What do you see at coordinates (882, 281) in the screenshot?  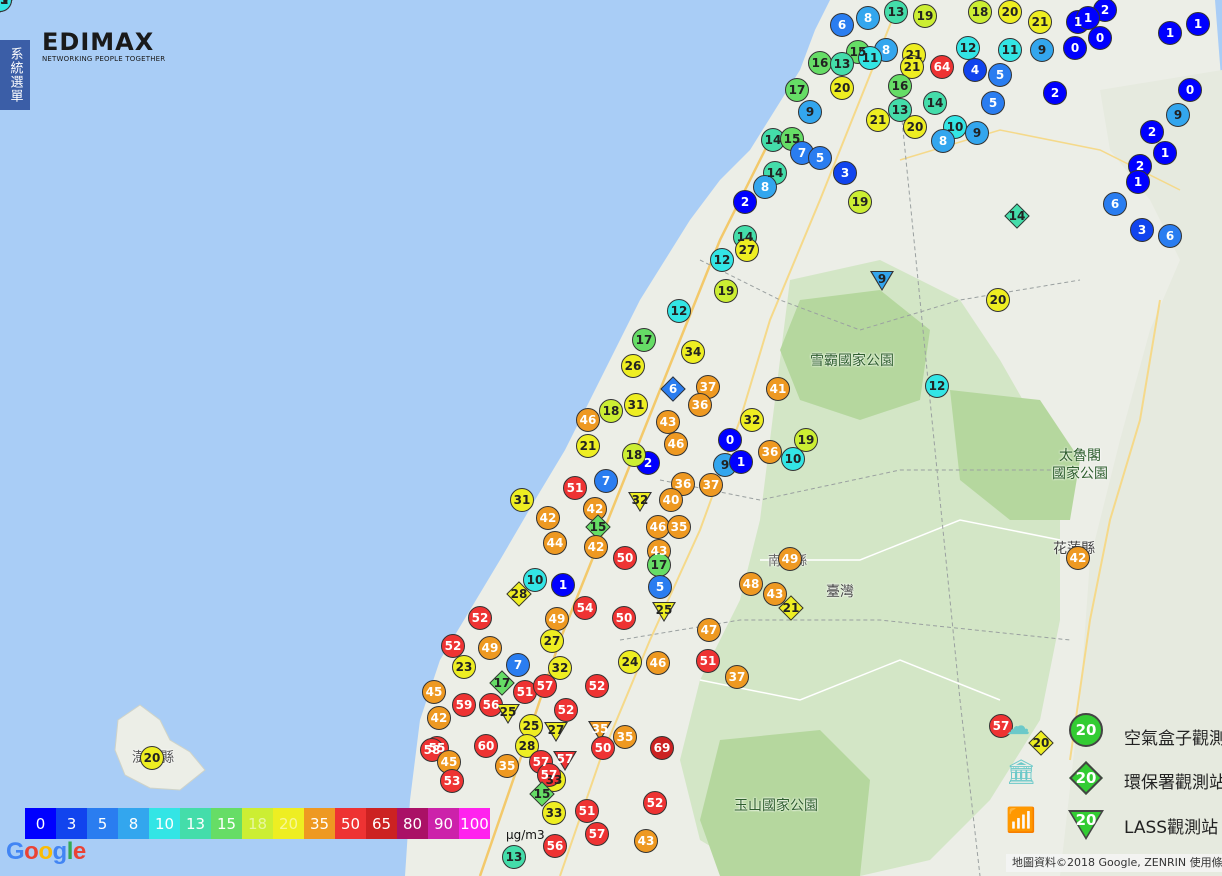 I see `triangle-station-marker: 9` at bounding box center [882, 281].